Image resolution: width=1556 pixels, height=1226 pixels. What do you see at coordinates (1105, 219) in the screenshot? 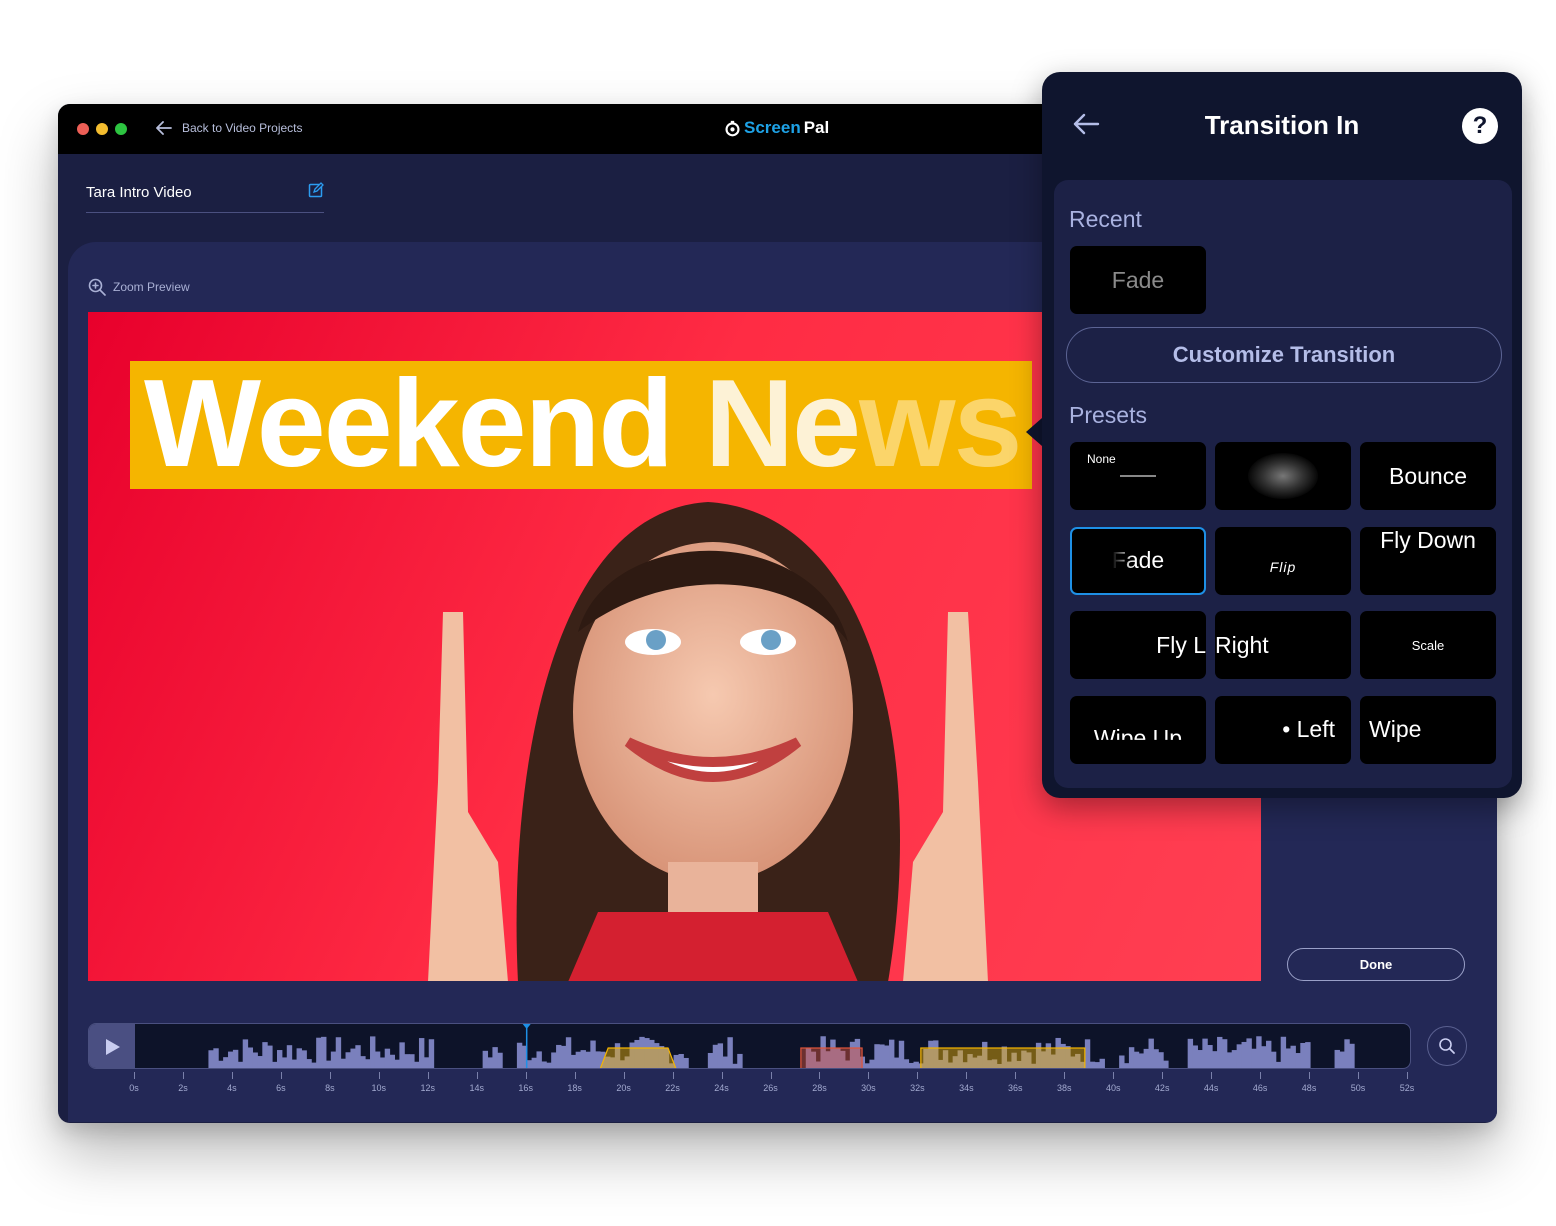
I see `recent-label: Recent` at bounding box center [1105, 219].